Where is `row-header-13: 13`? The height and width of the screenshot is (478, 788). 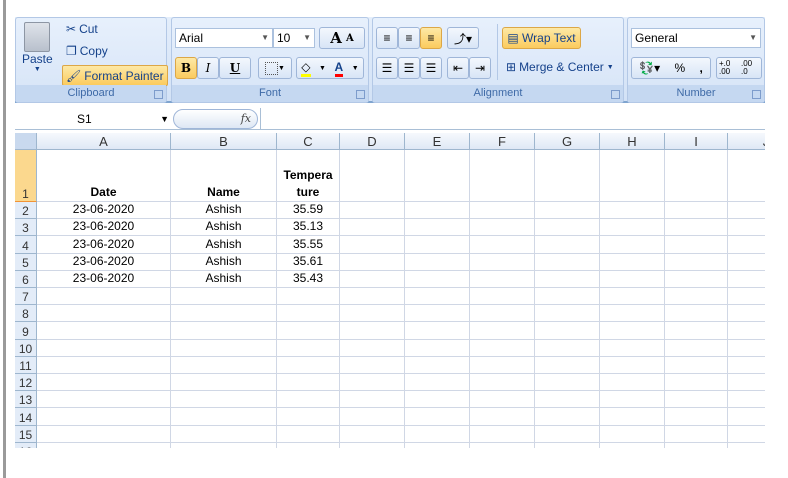 row-header-13: 13 is located at coordinates (26, 400).